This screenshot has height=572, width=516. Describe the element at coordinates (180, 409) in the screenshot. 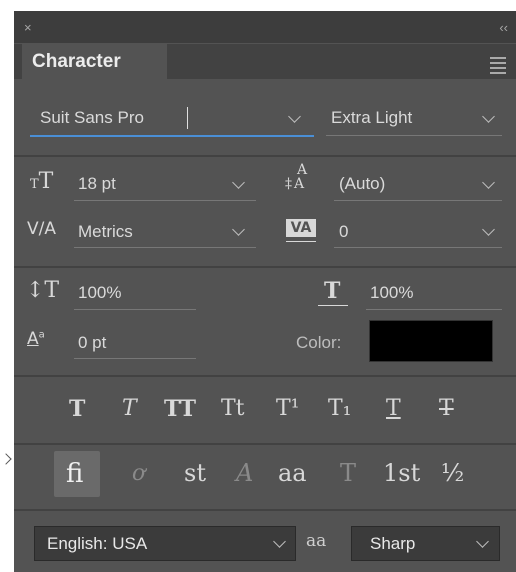

I see `all-caps-button: TT` at that location.